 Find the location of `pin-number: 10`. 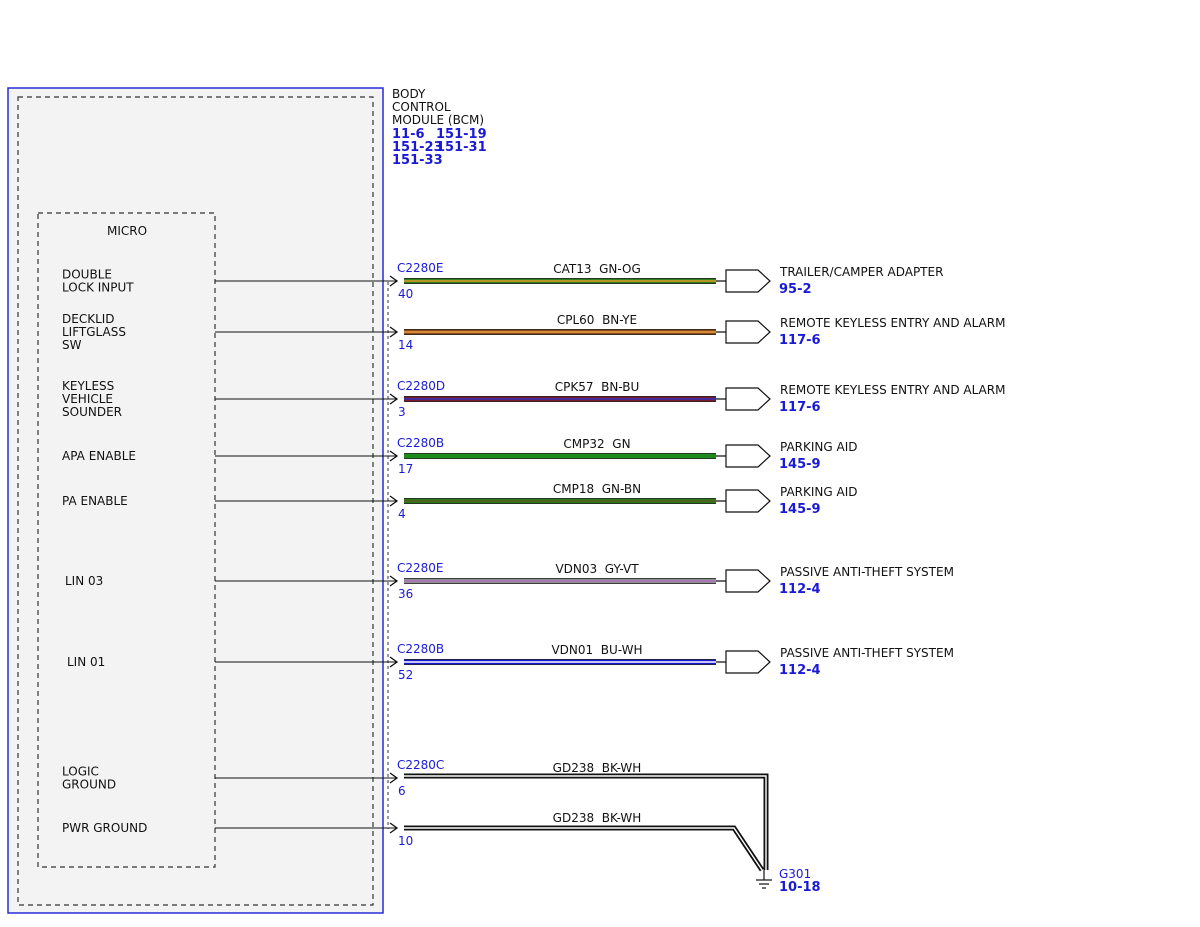

pin-number: 10 is located at coordinates (405, 841).